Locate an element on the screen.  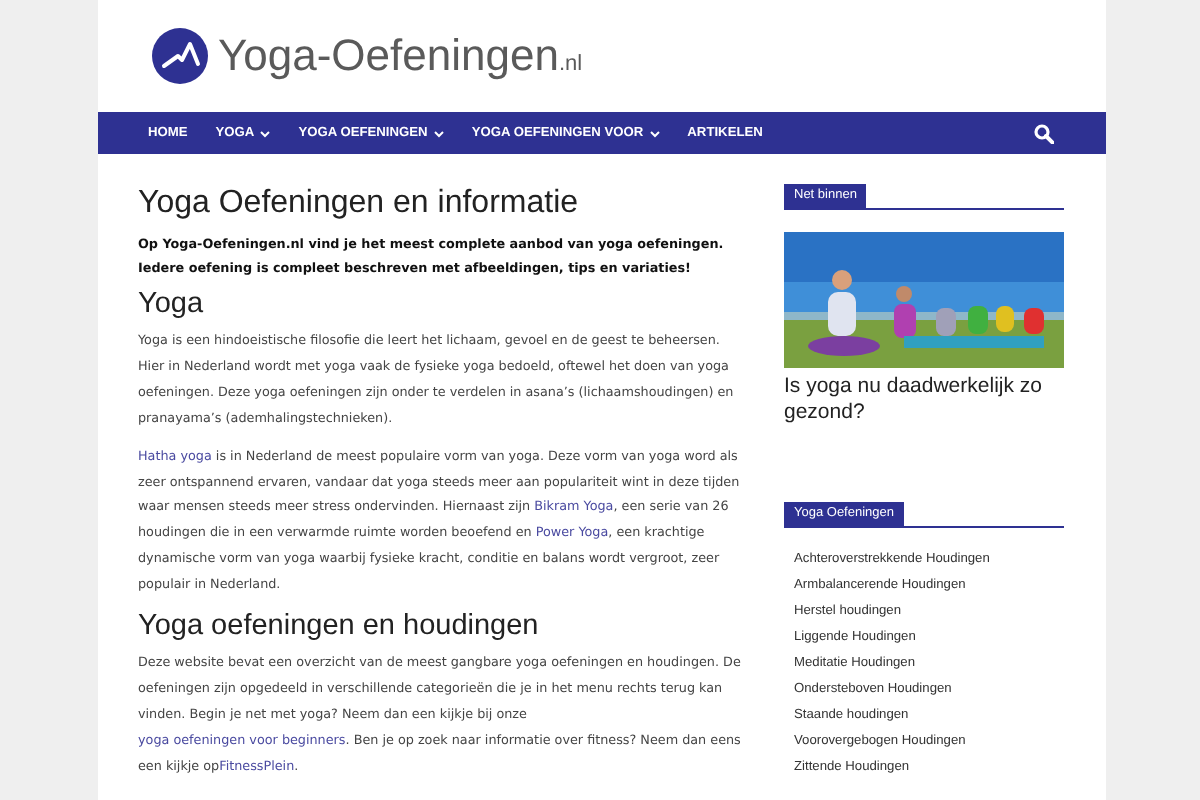
search-button is located at coordinates (1044, 133).